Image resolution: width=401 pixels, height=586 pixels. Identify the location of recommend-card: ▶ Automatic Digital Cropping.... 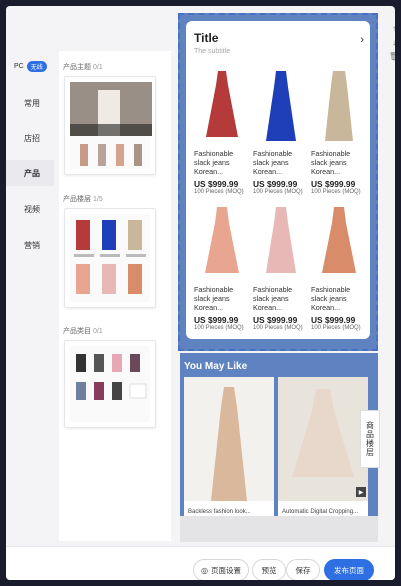
(323, 447).